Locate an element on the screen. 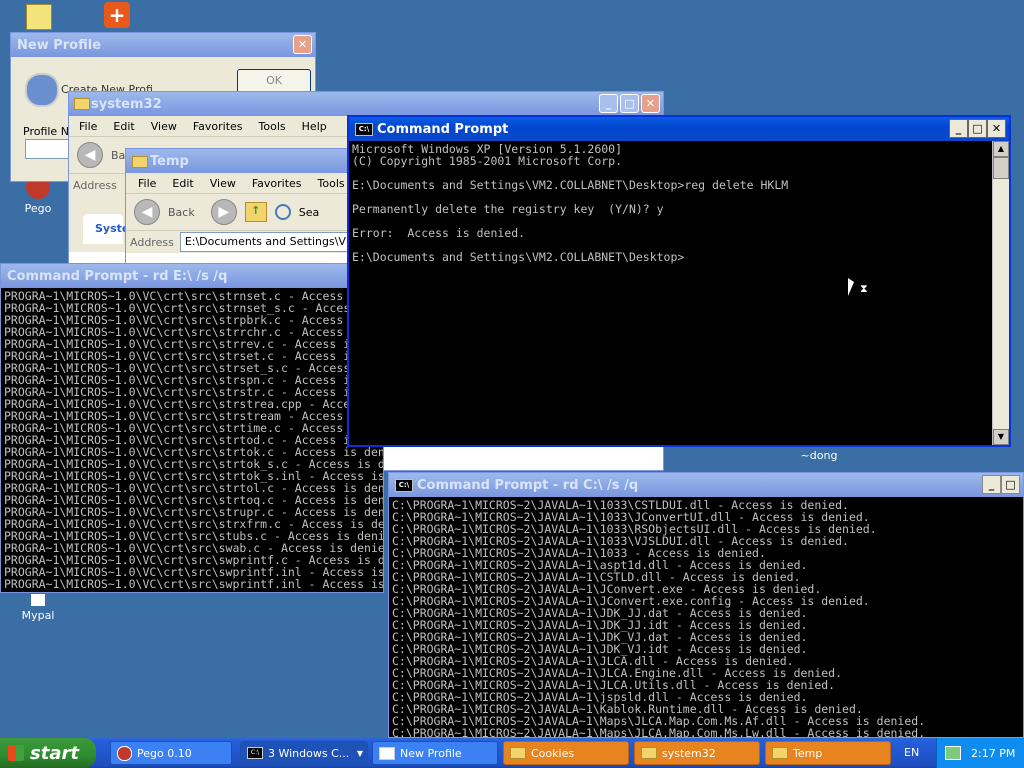  taskbar-item-system32: system32 is located at coordinates (697, 753).